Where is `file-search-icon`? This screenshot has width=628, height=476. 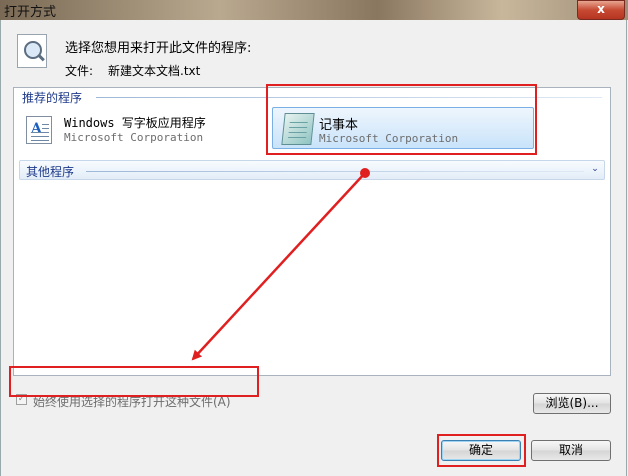 file-search-icon is located at coordinates (32, 51).